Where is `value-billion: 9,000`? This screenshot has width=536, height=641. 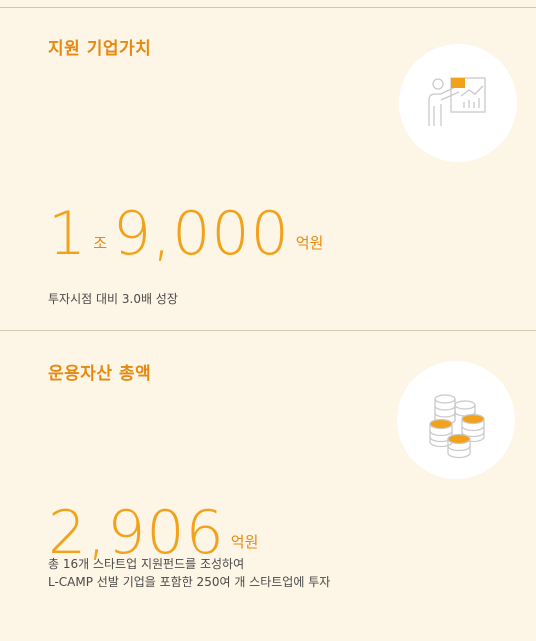 value-billion: 9,000 is located at coordinates (201, 234).